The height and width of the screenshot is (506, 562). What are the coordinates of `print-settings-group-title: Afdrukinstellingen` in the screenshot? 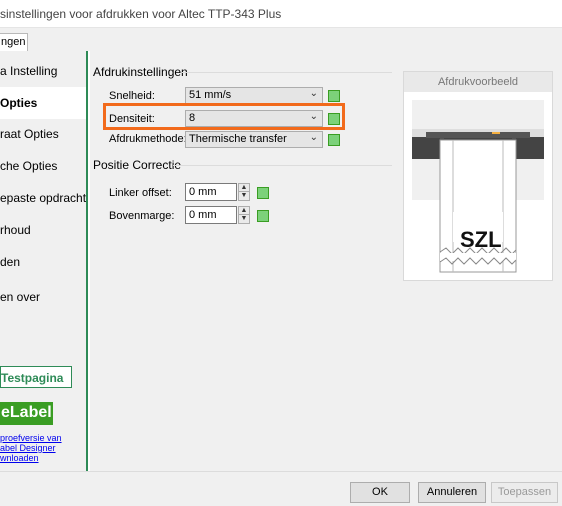 It's located at (140, 72).